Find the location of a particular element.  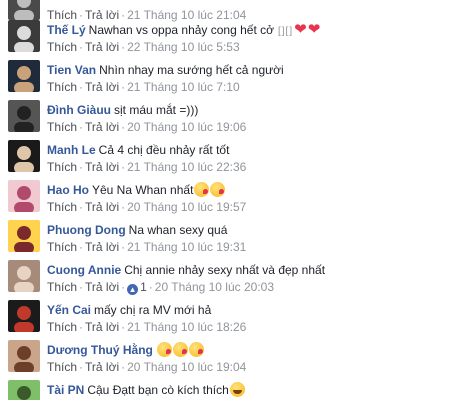

thumbs-up-icon: ▲ is located at coordinates (133, 289).